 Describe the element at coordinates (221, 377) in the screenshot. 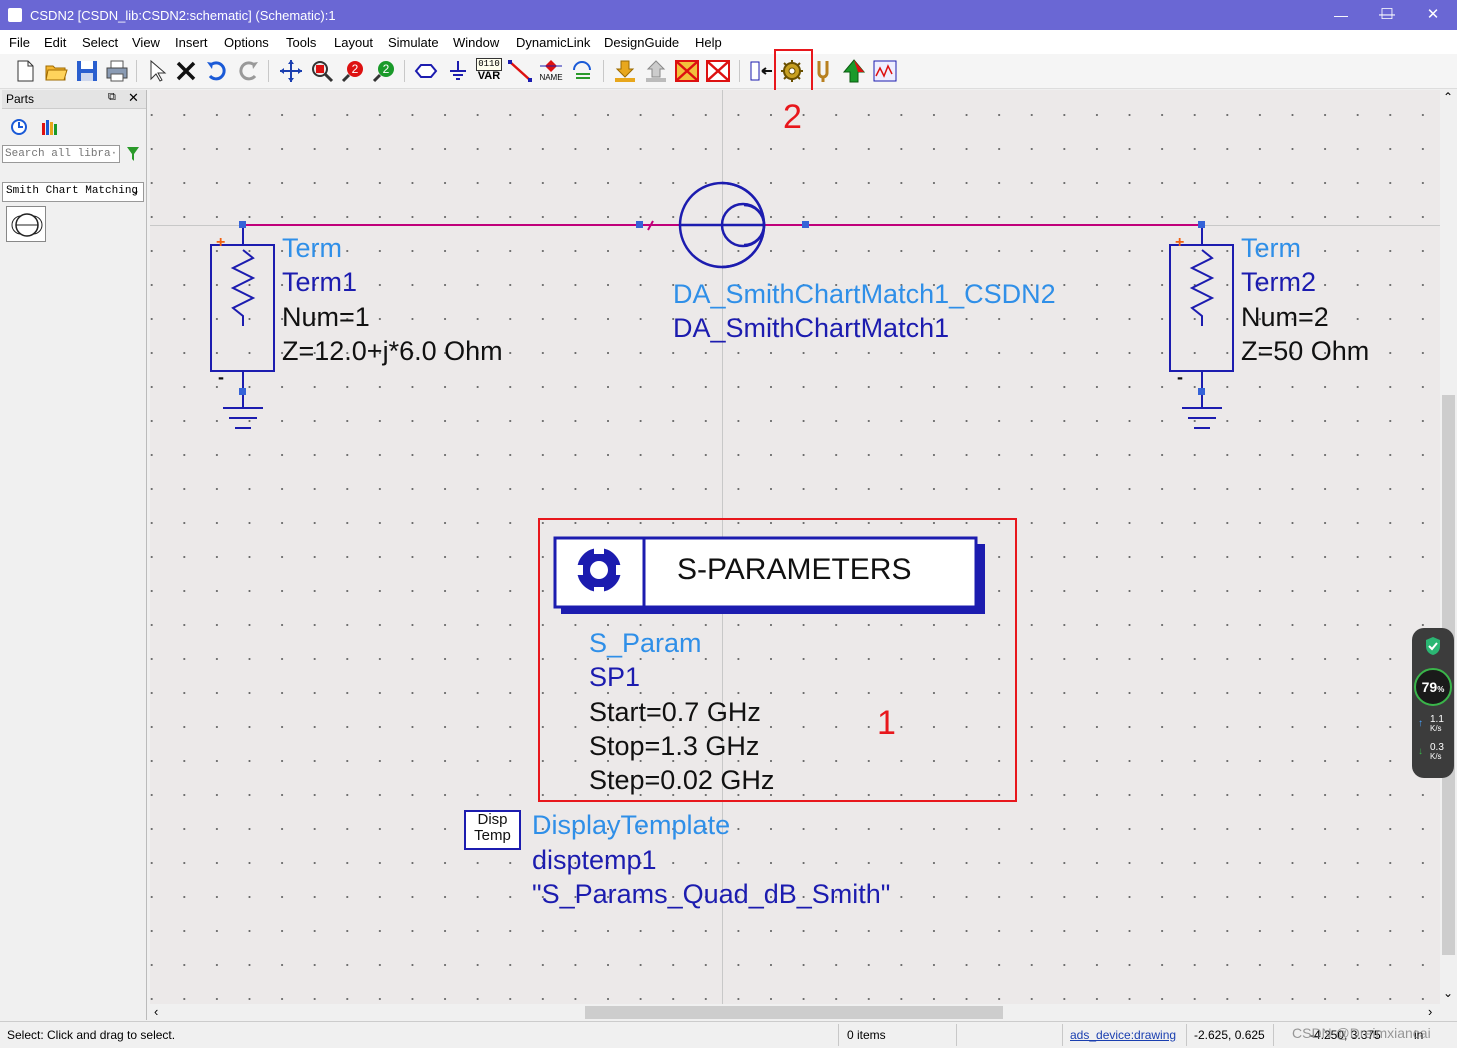

I see `term1-minus: -` at that location.